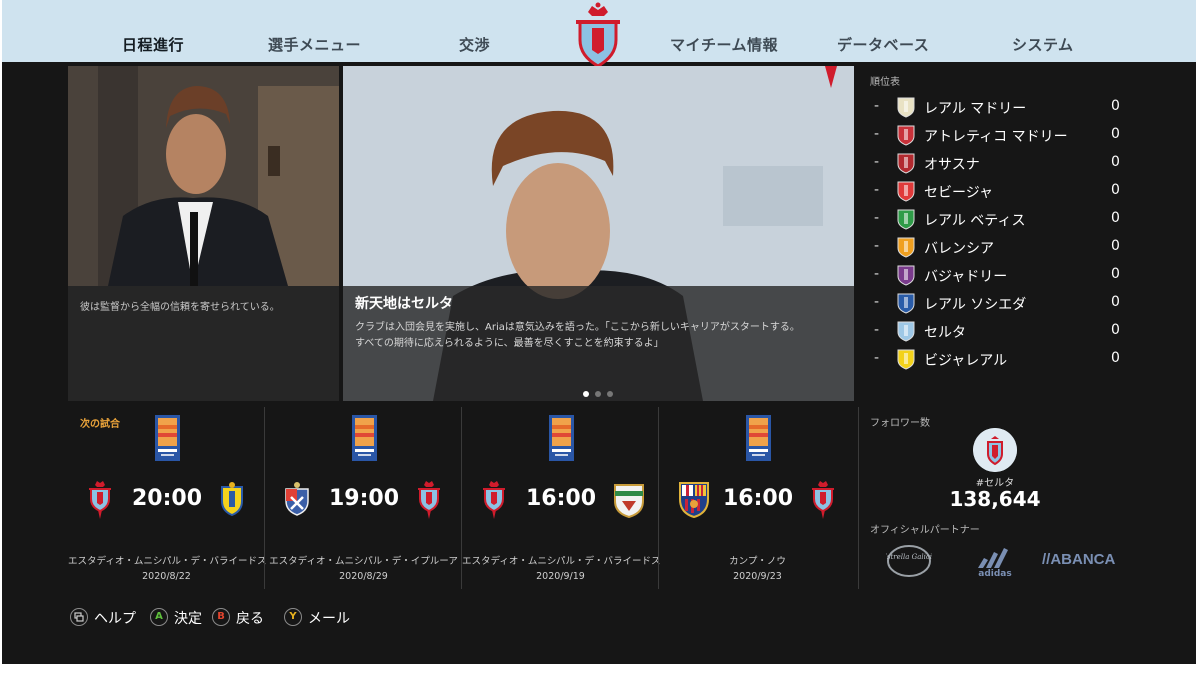  What do you see at coordinates (180, 307) in the screenshot?
I see `news-caption: 彼は監督から全幅の信頼を寄せられている。` at bounding box center [180, 307].